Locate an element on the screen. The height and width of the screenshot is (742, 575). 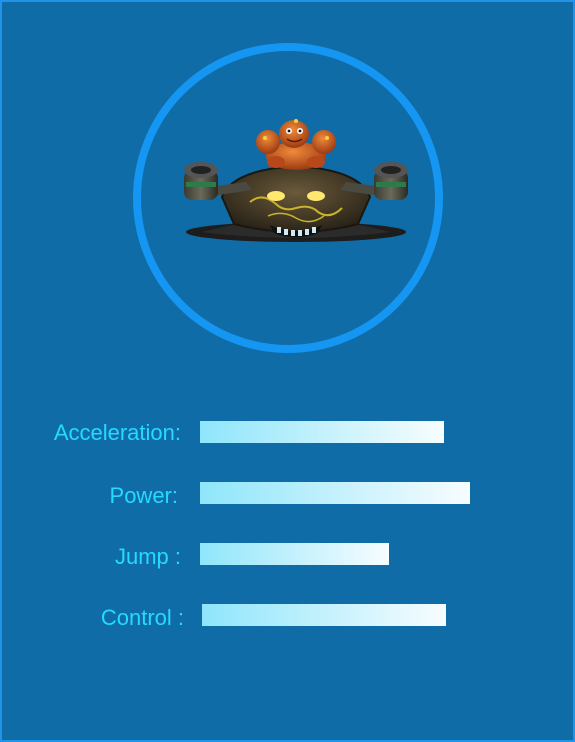
acceleration-bar is located at coordinates (345, 432).